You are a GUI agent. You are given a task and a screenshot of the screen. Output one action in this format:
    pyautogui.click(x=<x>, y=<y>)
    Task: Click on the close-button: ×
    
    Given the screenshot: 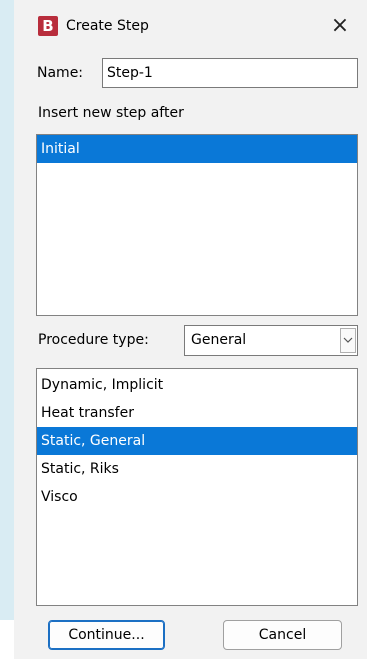 What is the action you would take?
    pyautogui.click(x=340, y=26)
    